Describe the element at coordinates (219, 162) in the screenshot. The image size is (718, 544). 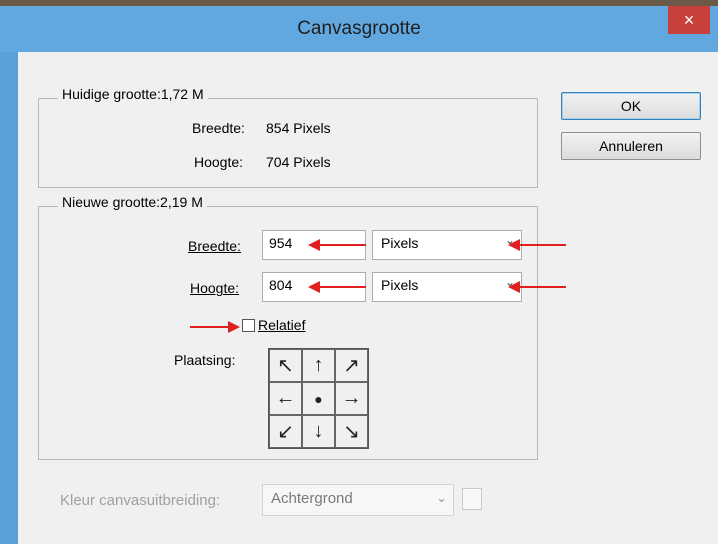
I see `current-height-label: Hoogte:` at that location.